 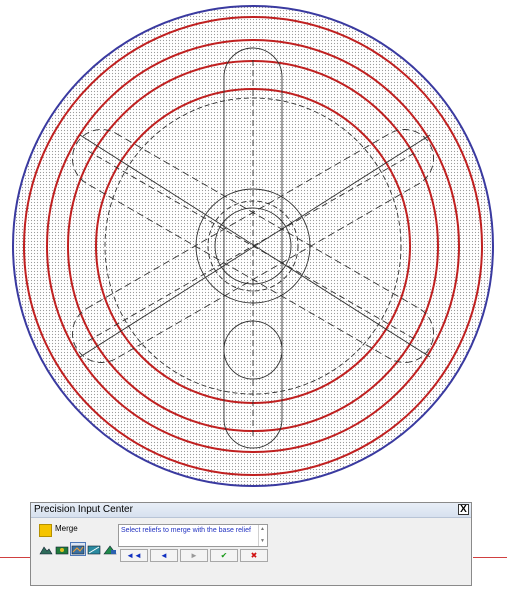 I want to click on close-button: X, so click(x=463, y=509).